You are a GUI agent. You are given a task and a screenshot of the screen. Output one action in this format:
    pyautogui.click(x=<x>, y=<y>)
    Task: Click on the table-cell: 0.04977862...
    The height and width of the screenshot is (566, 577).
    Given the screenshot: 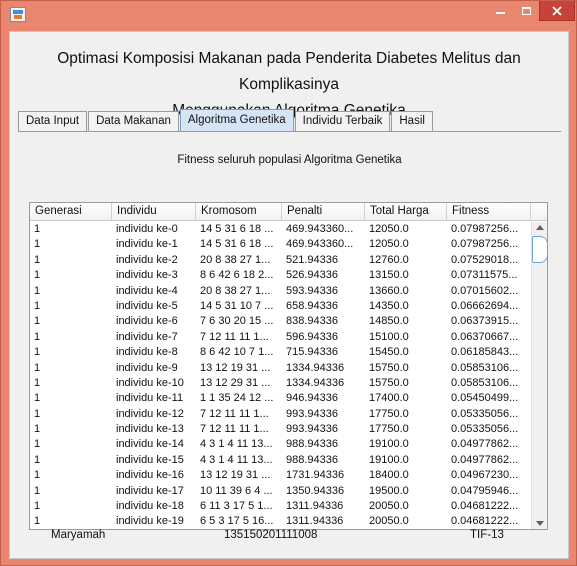 What is the action you would take?
    pyautogui.click(x=485, y=444)
    